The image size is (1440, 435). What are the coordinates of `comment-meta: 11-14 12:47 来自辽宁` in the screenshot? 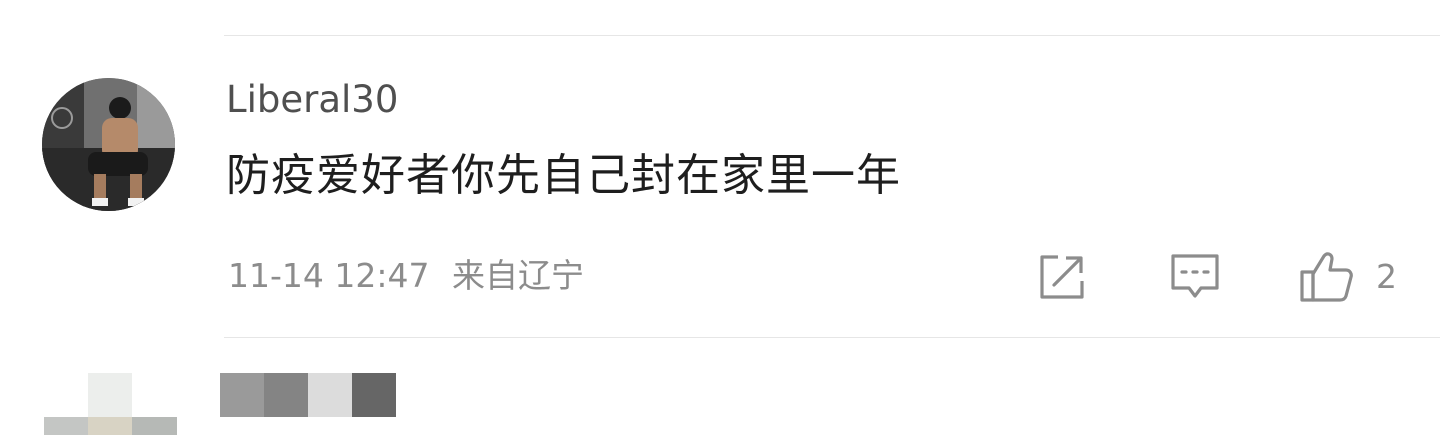 It's located at (406, 276).